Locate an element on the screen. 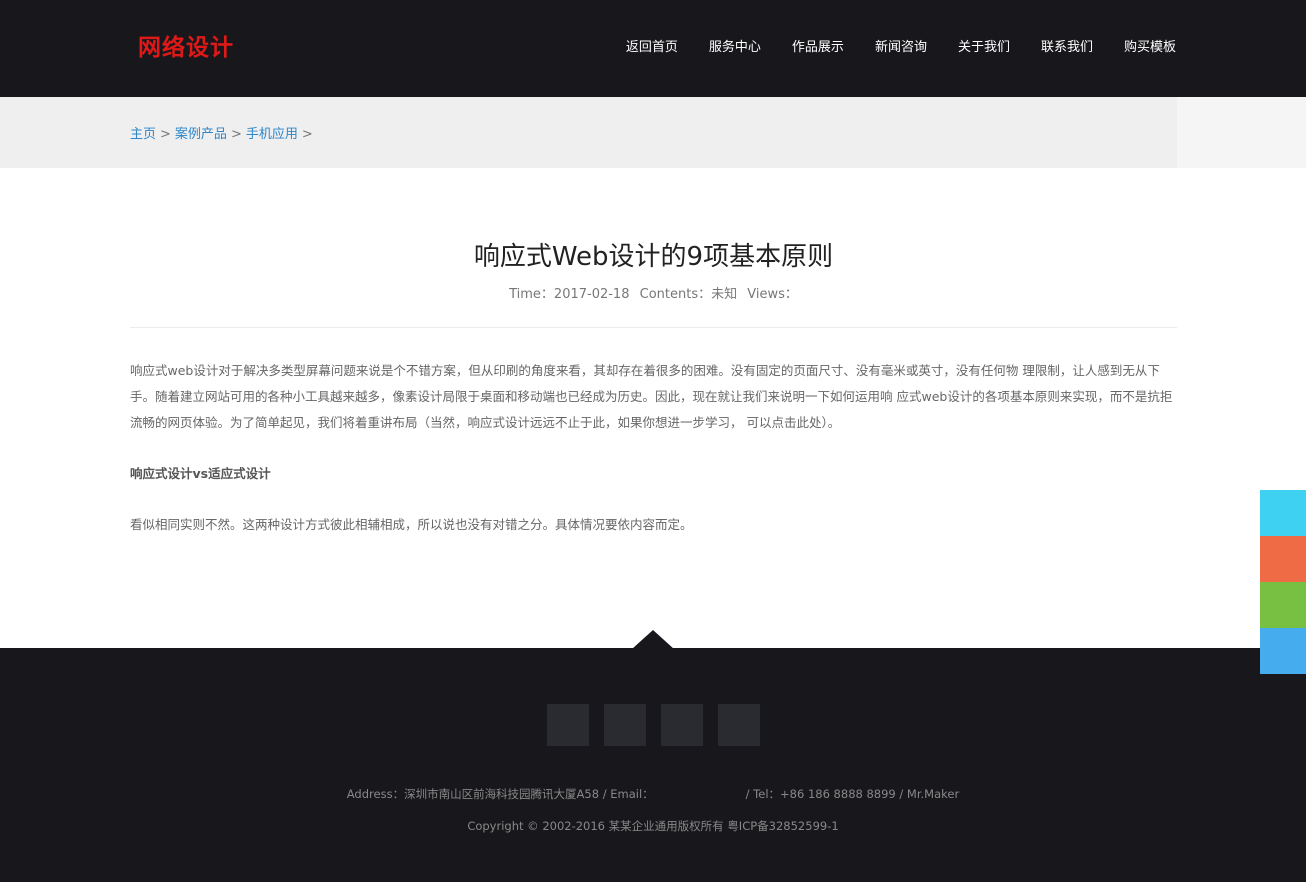  social-links is located at coordinates (653, 725).